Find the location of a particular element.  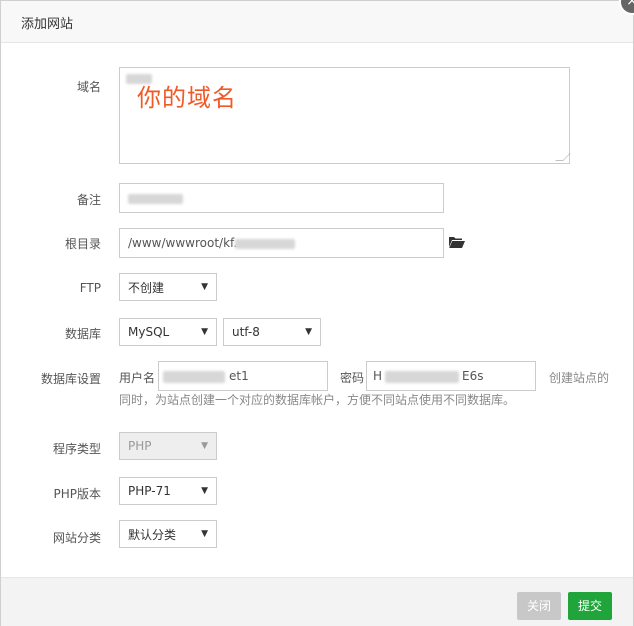

submit-button: 提交 is located at coordinates (590, 606).